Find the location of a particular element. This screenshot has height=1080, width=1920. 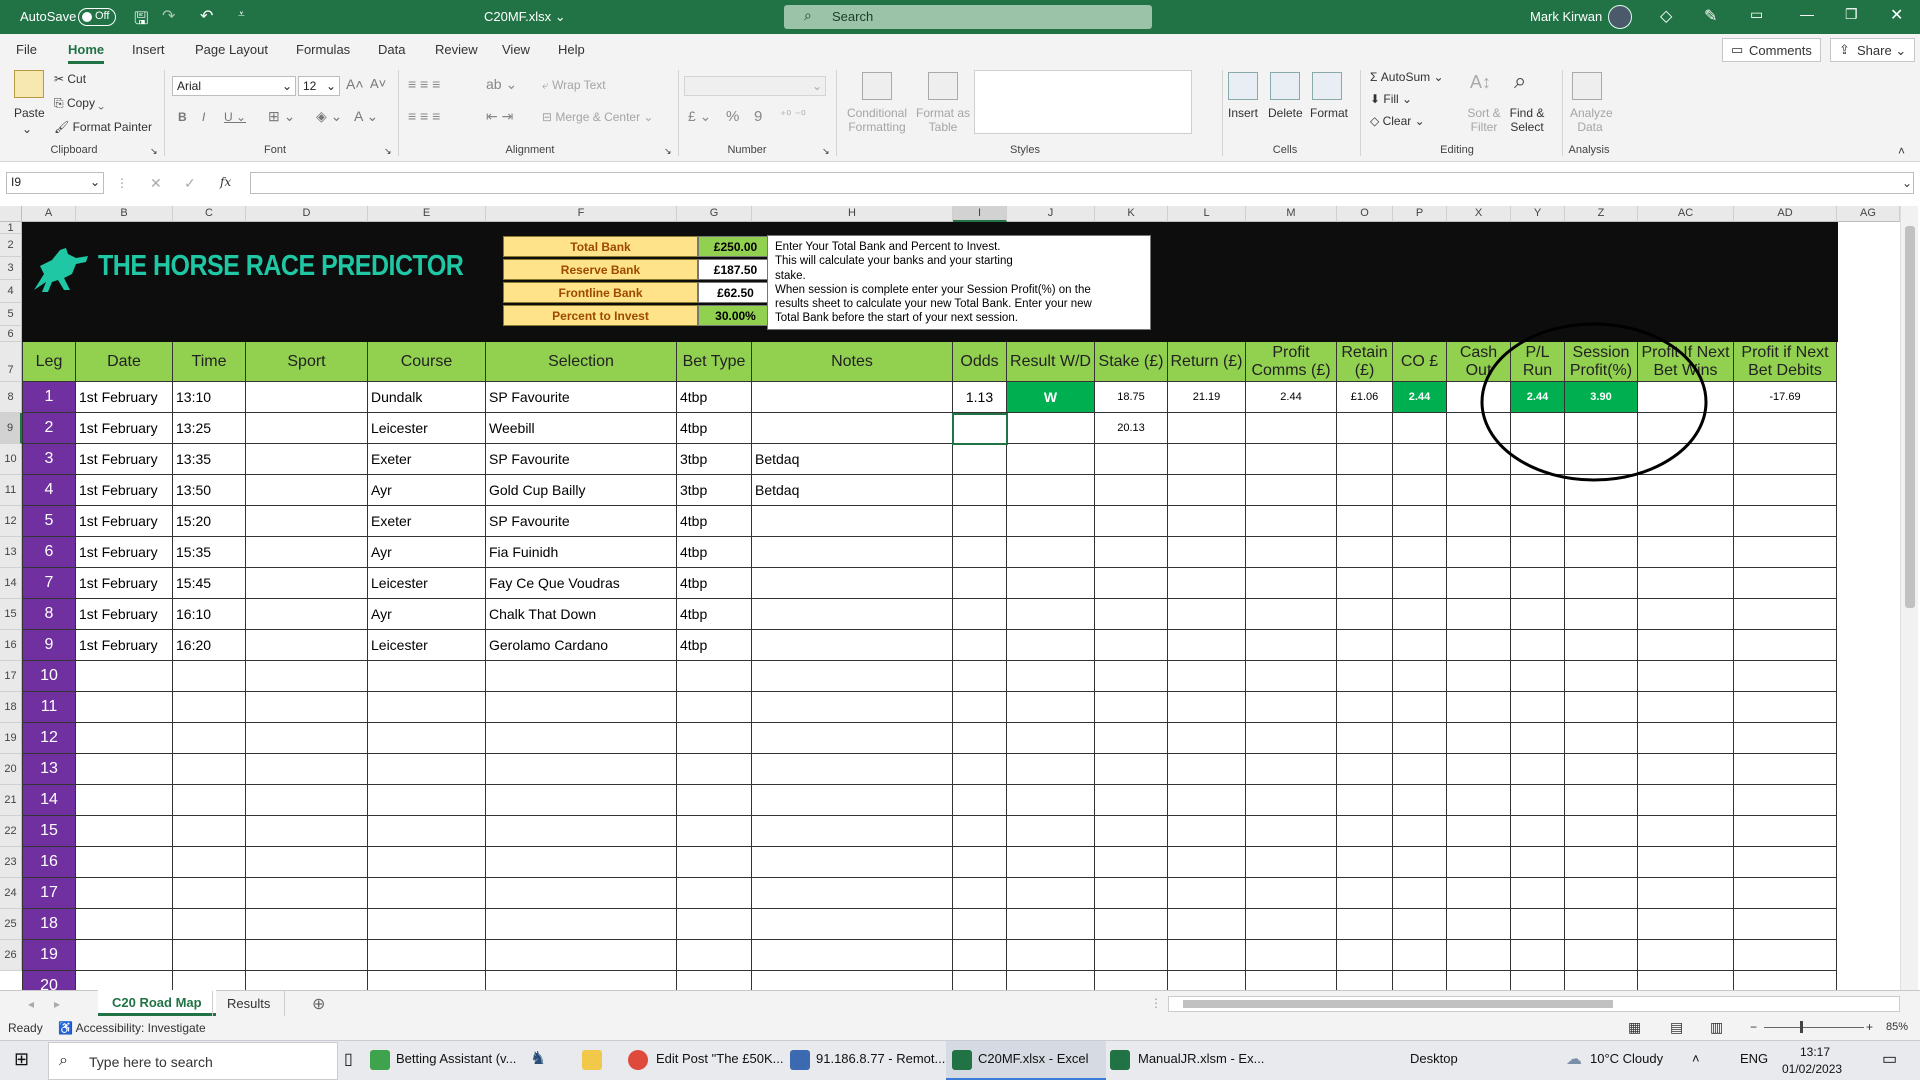

normal-view-icon: ▦ is located at coordinates (1634, 1027).